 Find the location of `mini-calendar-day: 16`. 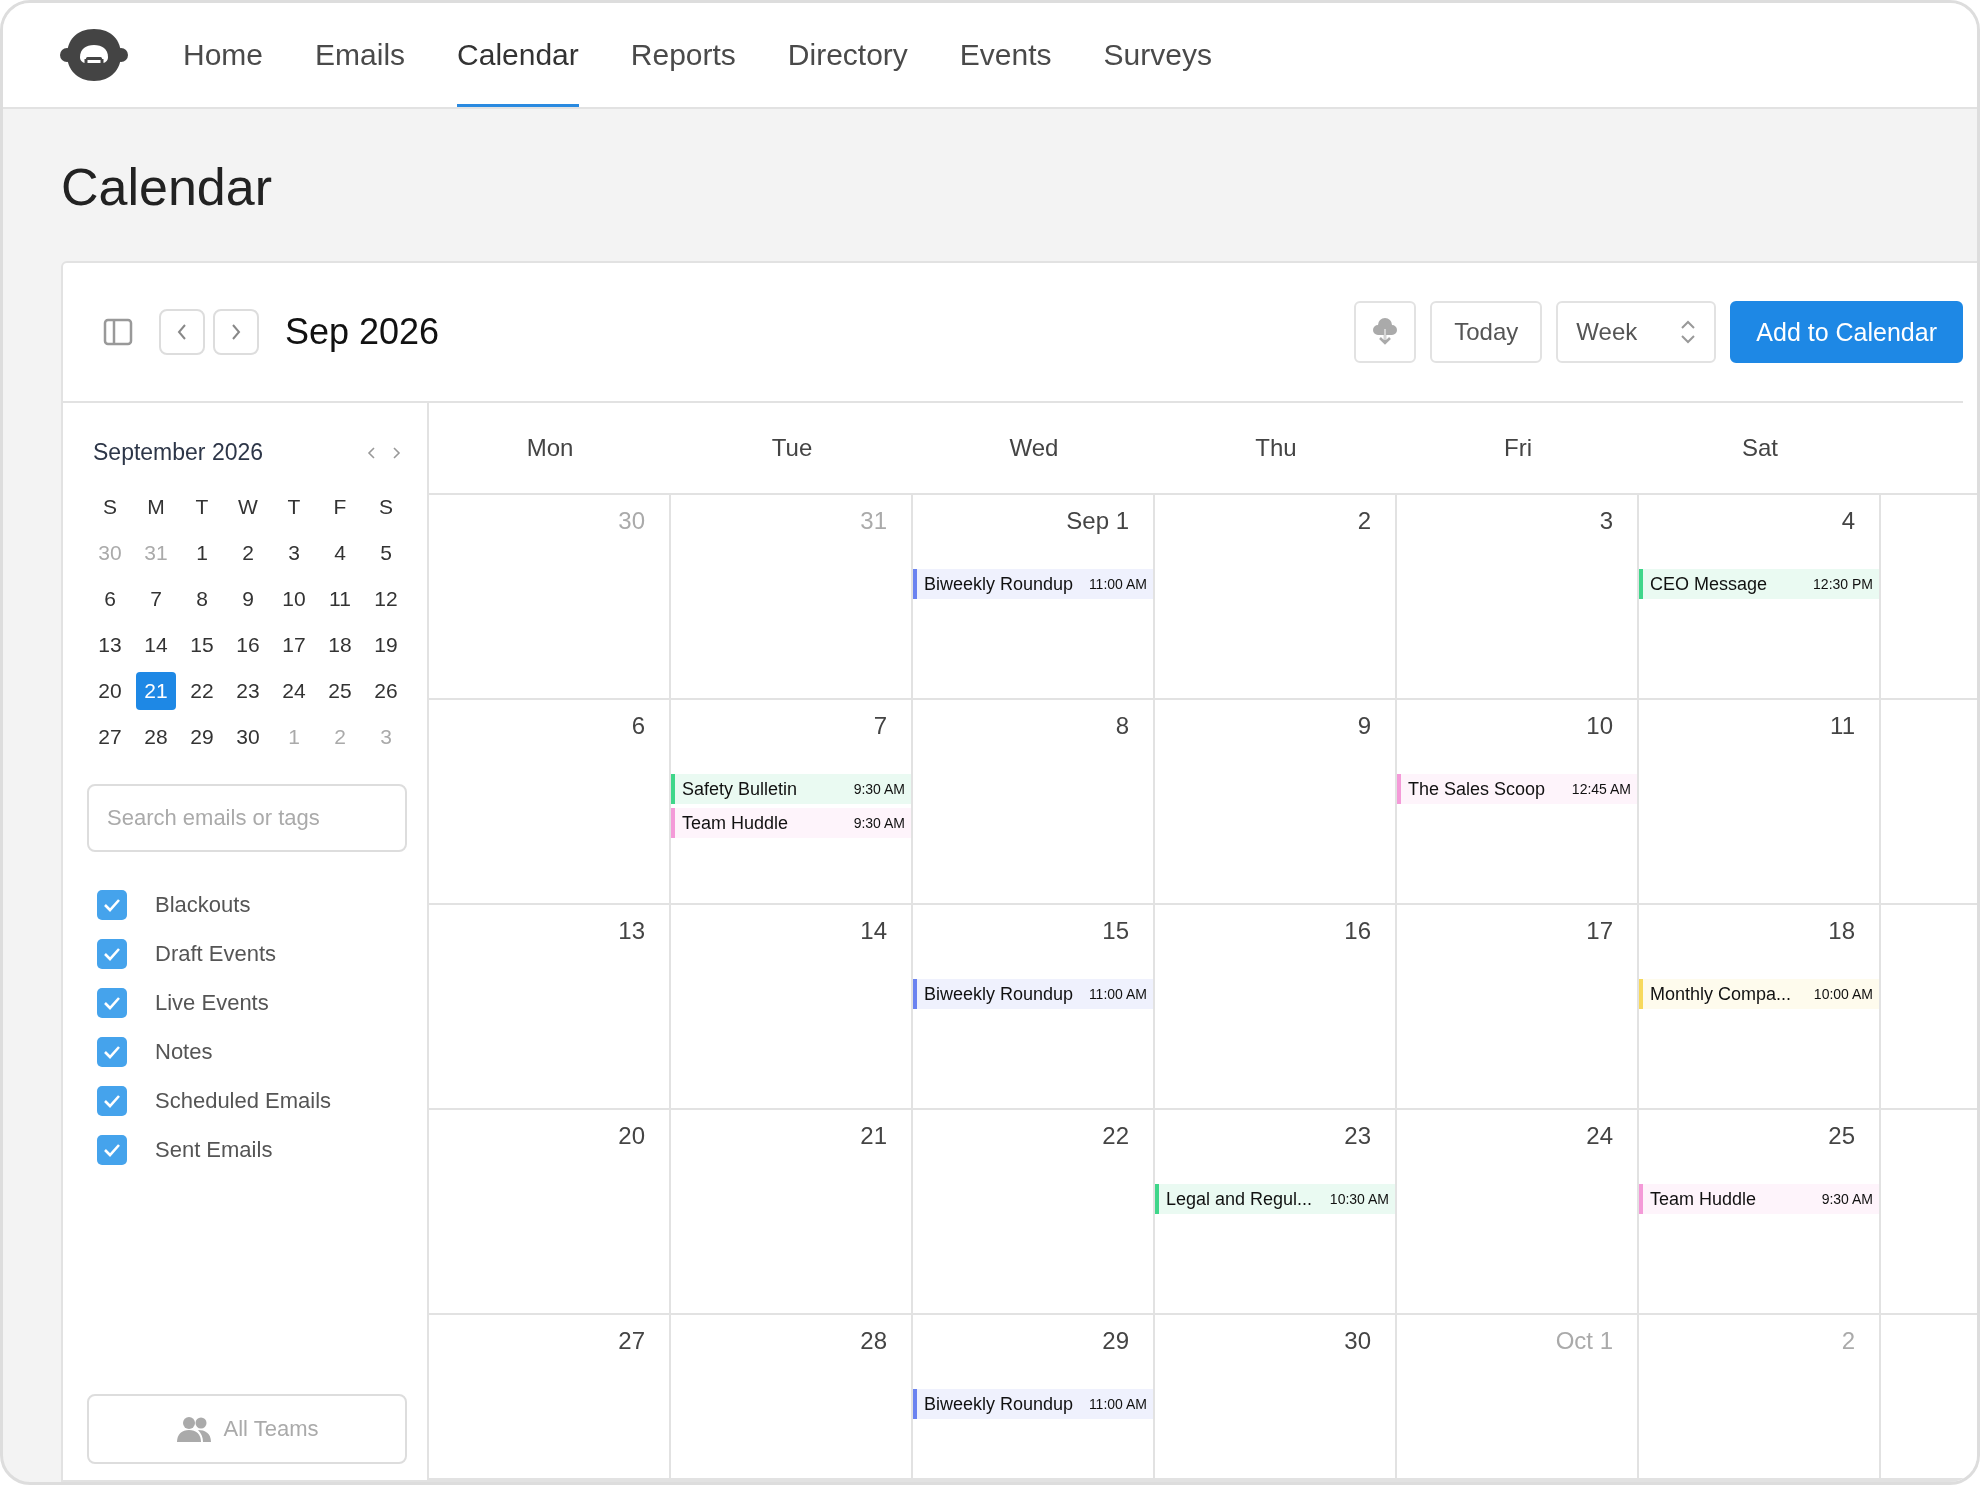

mini-calendar-day: 16 is located at coordinates (248, 645).